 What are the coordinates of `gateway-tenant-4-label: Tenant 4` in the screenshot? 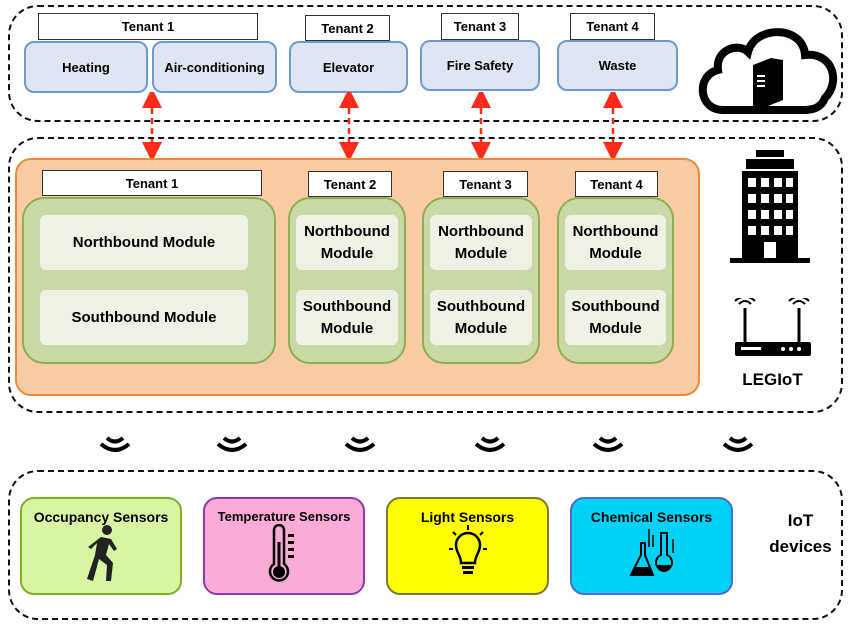 It's located at (616, 184).